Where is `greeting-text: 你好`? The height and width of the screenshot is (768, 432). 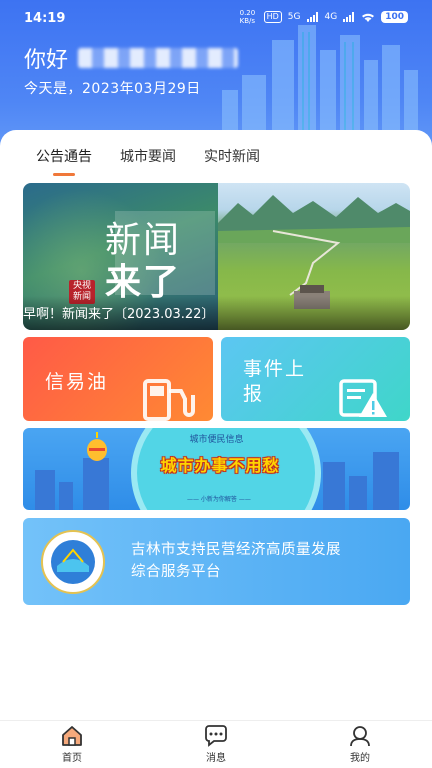 greeting-text: 你好 is located at coordinates (46, 60).